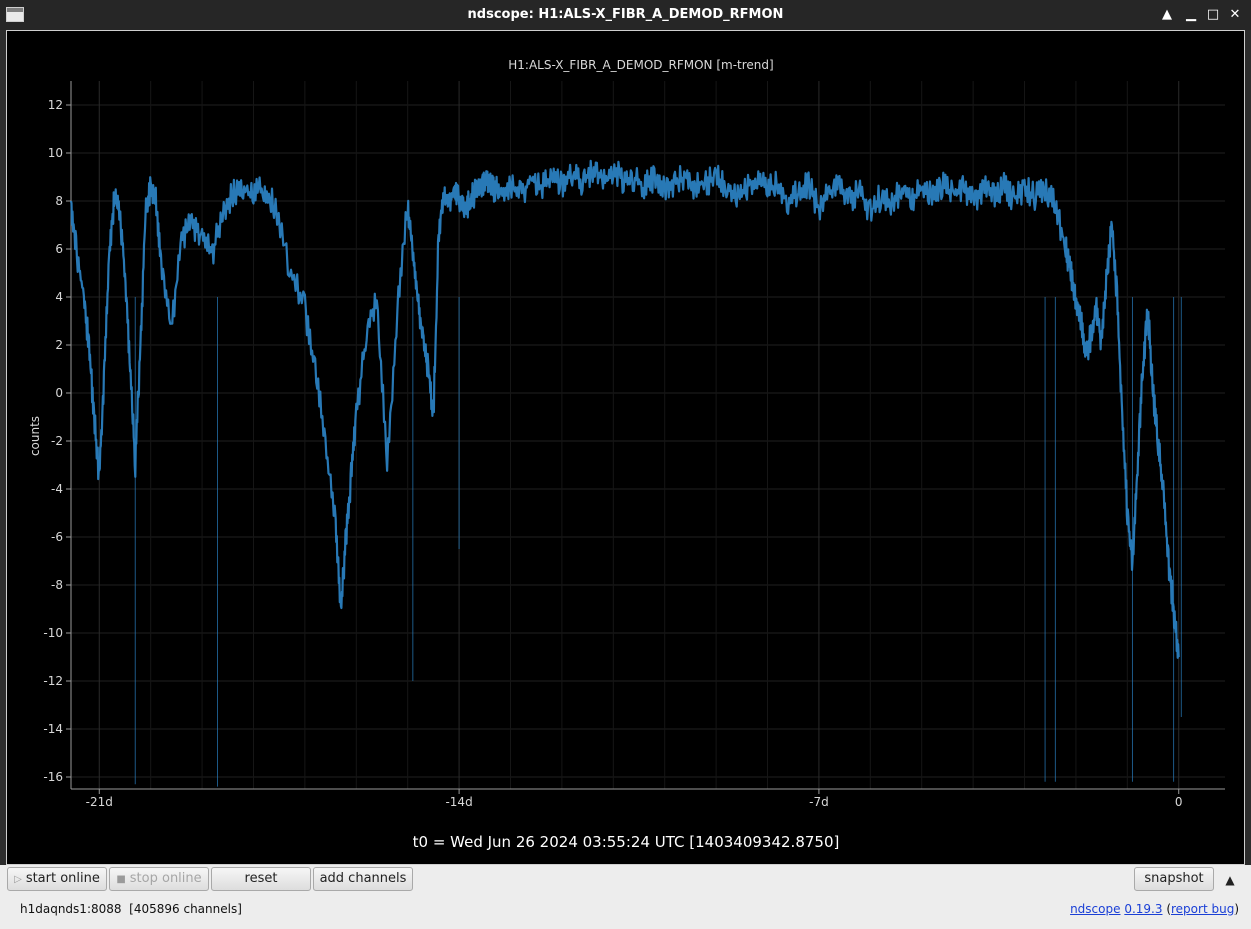  I want to click on y-tick-label: -8, so click(57, 585).